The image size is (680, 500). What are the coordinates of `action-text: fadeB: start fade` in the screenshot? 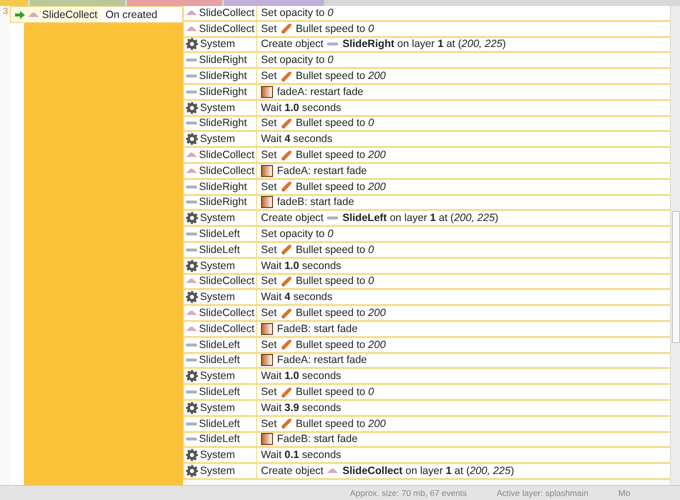 It's located at (463, 203).